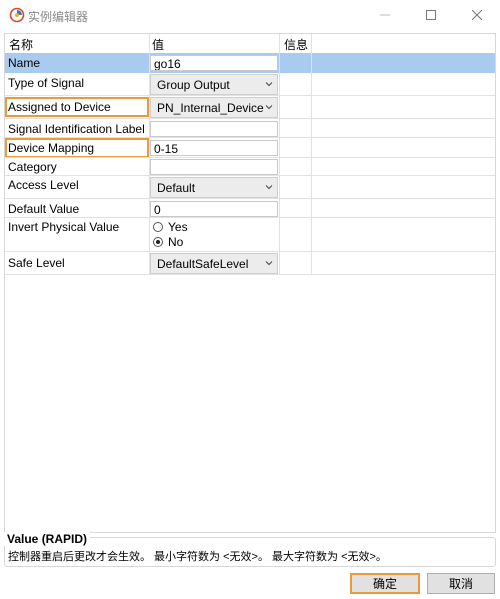 Image resolution: width=500 pixels, height=599 pixels. I want to click on row-label: Category, so click(32, 167).